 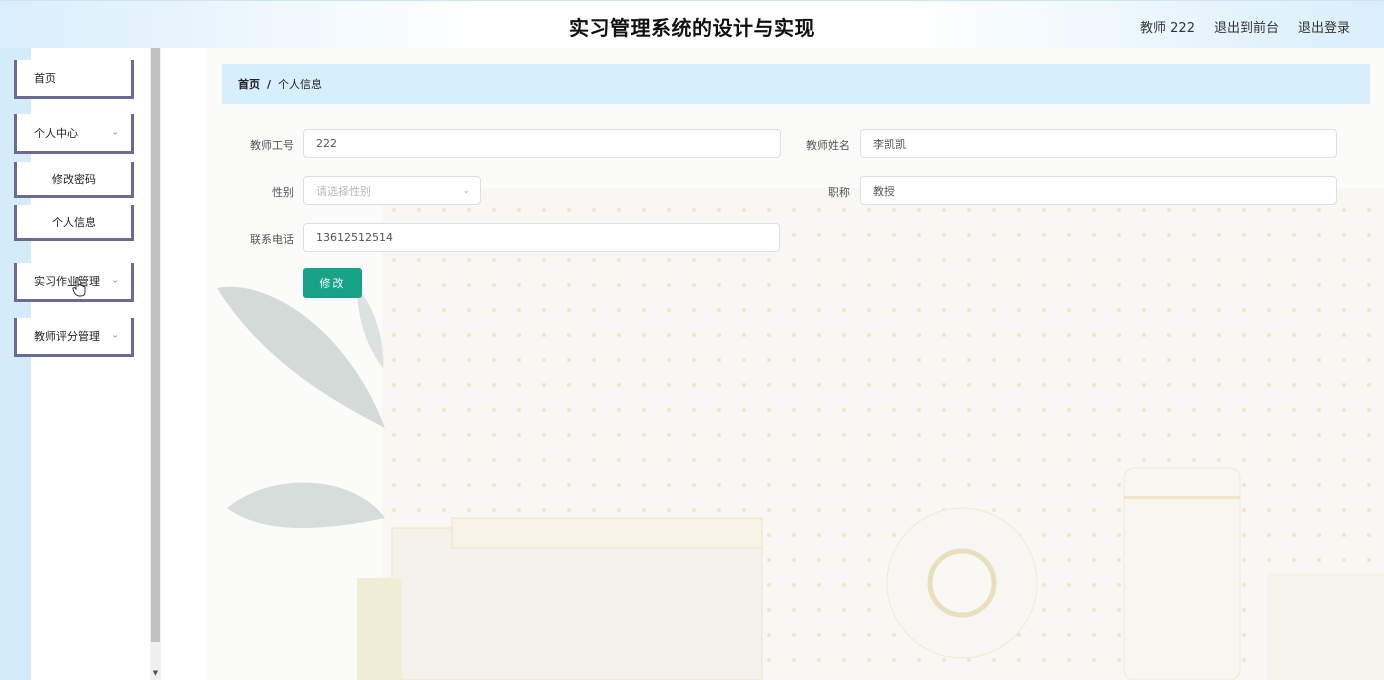 I want to click on gender-label: 性别, so click(x=283, y=192).